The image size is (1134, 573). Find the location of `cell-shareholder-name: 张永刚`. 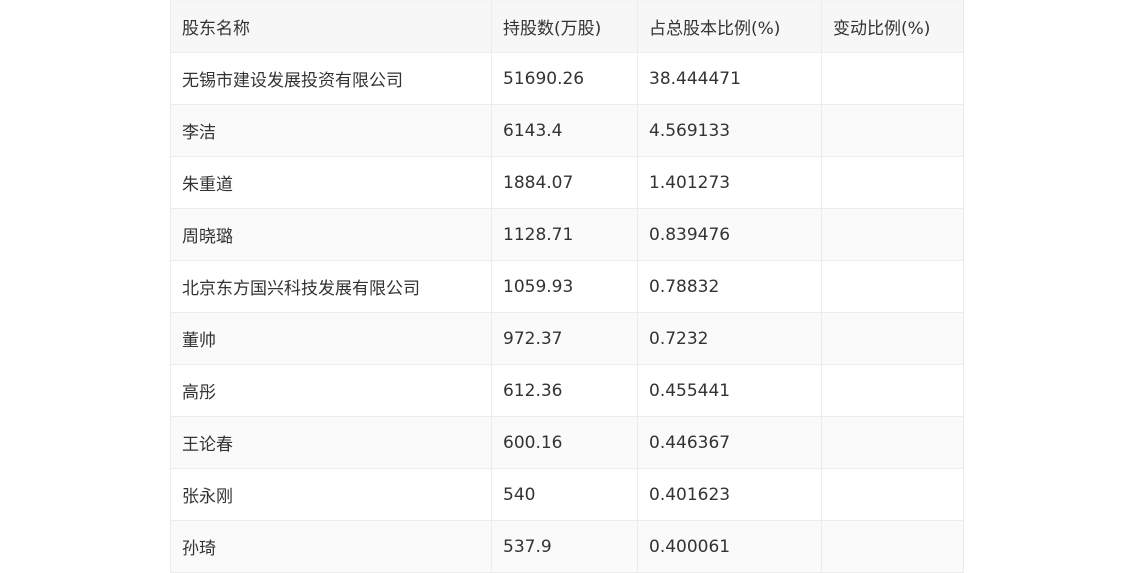

cell-shareholder-name: 张永刚 is located at coordinates (331, 494).